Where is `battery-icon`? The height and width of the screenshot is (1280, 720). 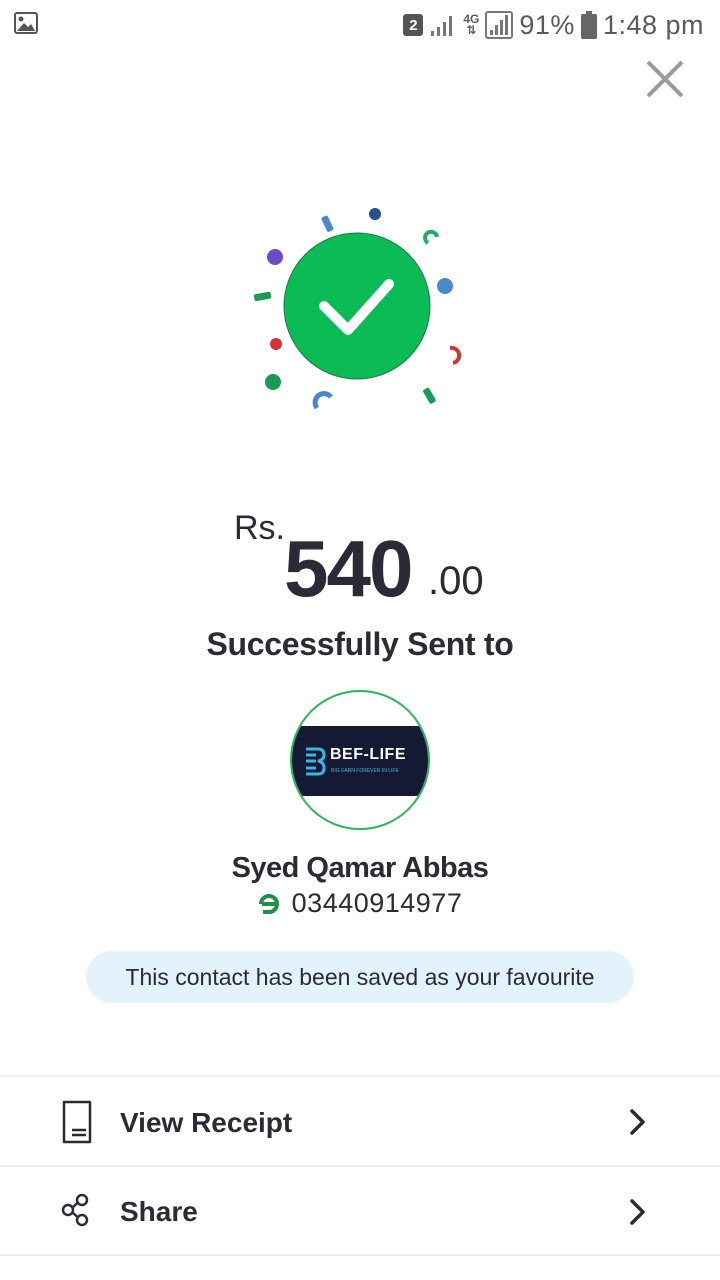 battery-icon is located at coordinates (588, 25).